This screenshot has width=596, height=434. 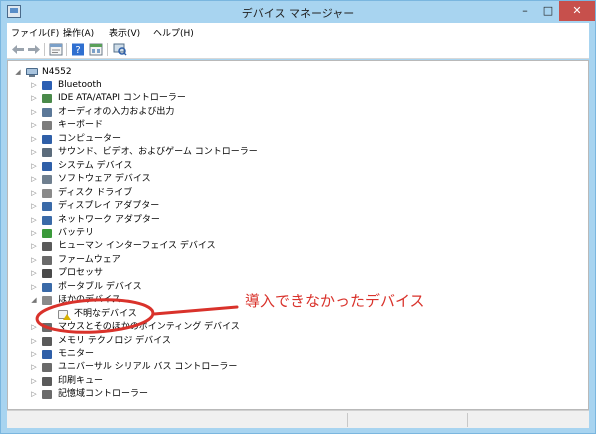 What do you see at coordinates (32, 72) in the screenshot?
I see `computer-root-icon` at bounding box center [32, 72].